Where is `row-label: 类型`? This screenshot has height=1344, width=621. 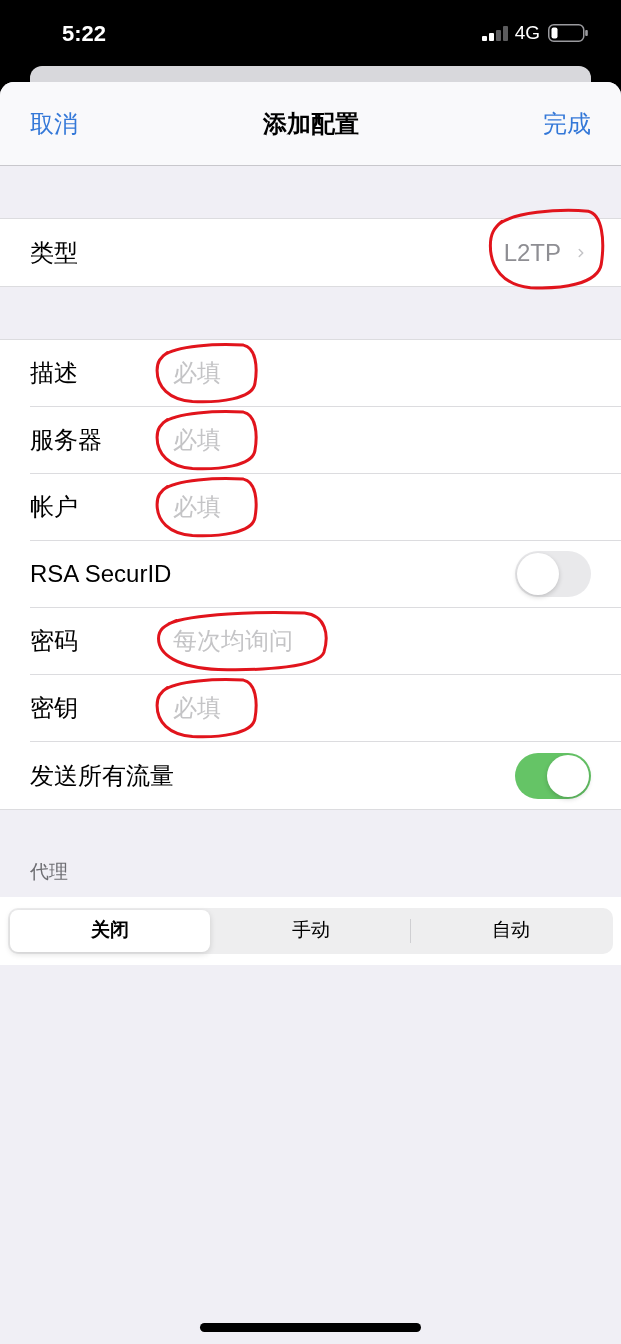 row-label: 类型 is located at coordinates (54, 252).